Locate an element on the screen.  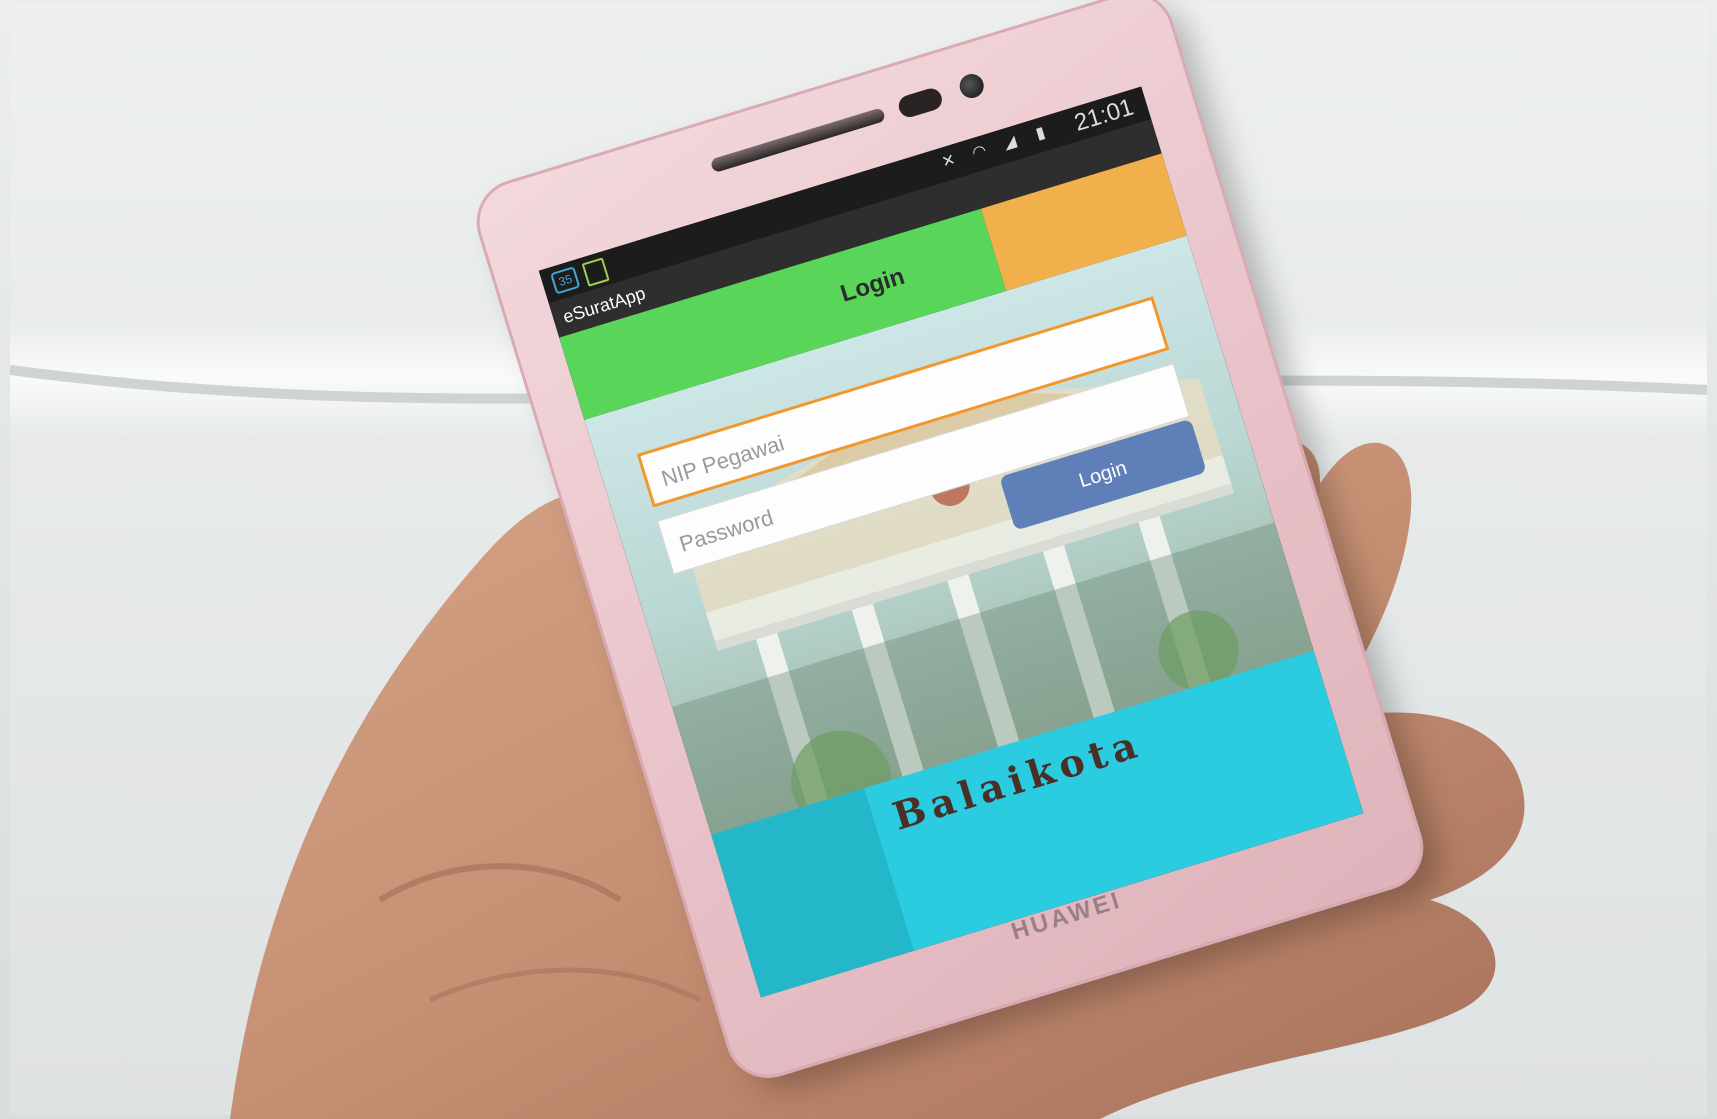
battery-icon: ▮ is located at coordinates (1040, 133).